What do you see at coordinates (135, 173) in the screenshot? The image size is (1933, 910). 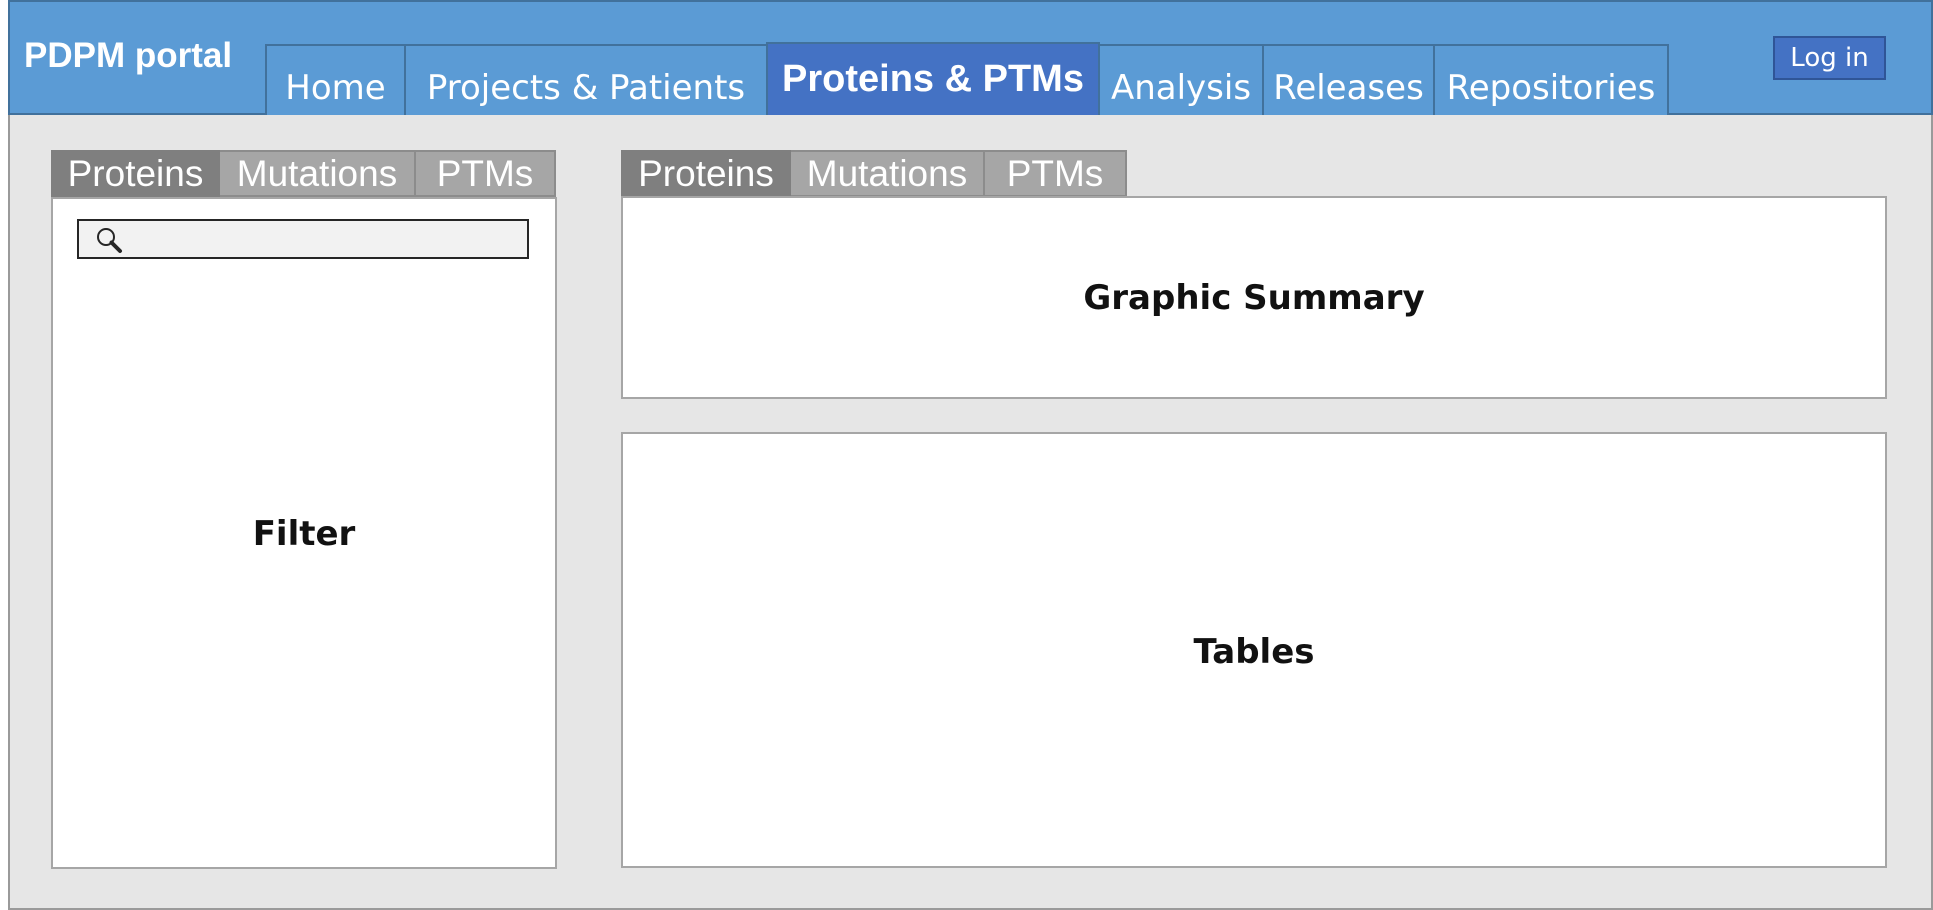 I see `filter-tab-proteins: Proteins` at bounding box center [135, 173].